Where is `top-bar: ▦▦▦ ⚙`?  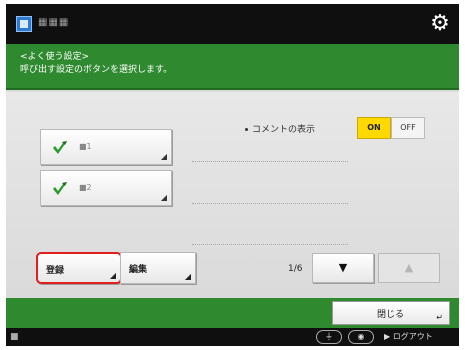
top-bar: ▦▦▦ ⚙ is located at coordinates (232, 24).